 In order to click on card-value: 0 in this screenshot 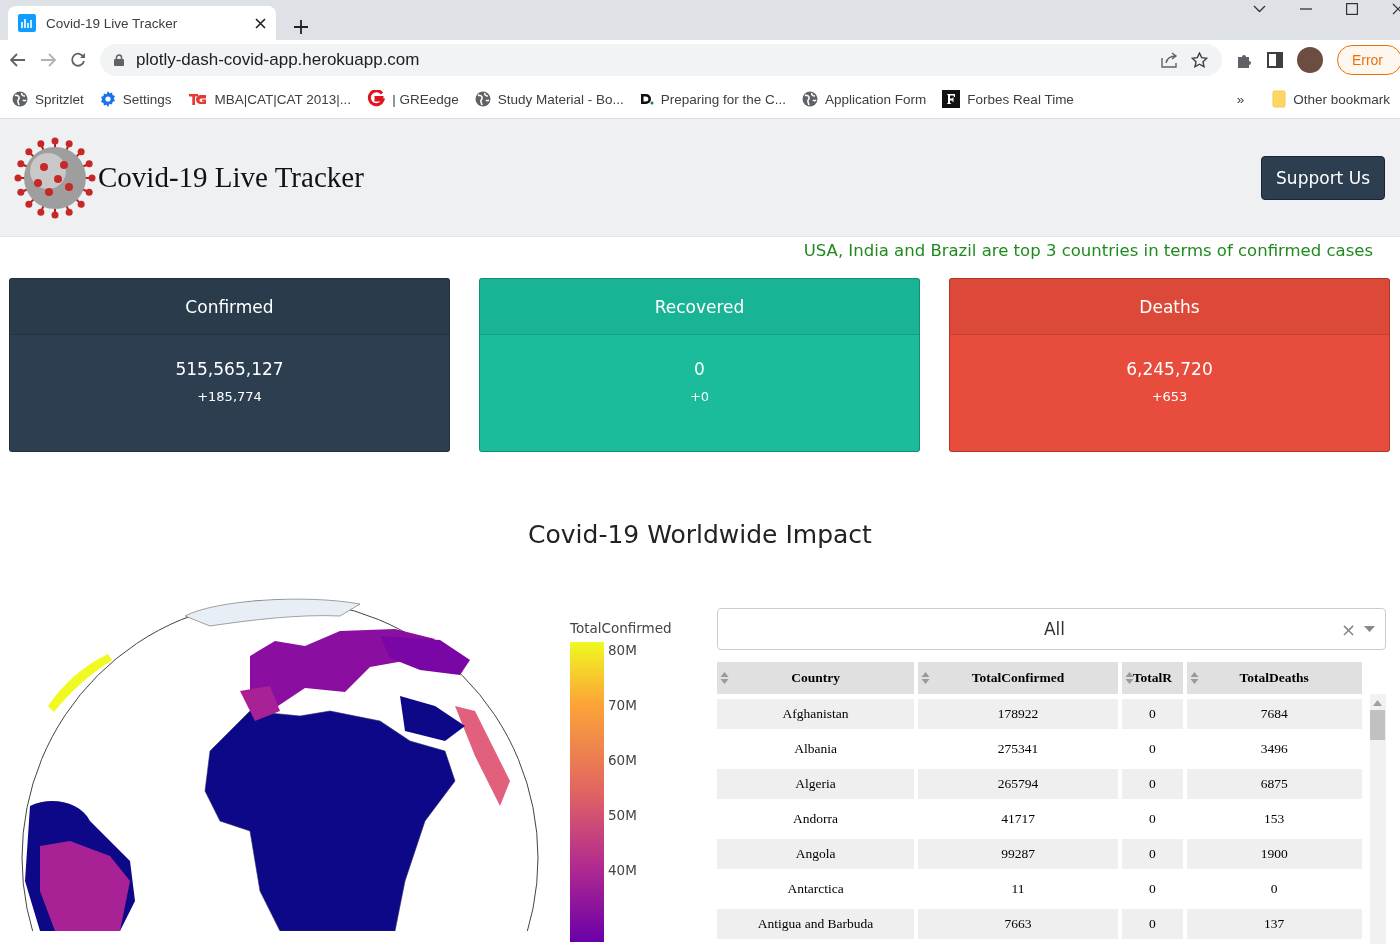, I will do `click(699, 369)`.